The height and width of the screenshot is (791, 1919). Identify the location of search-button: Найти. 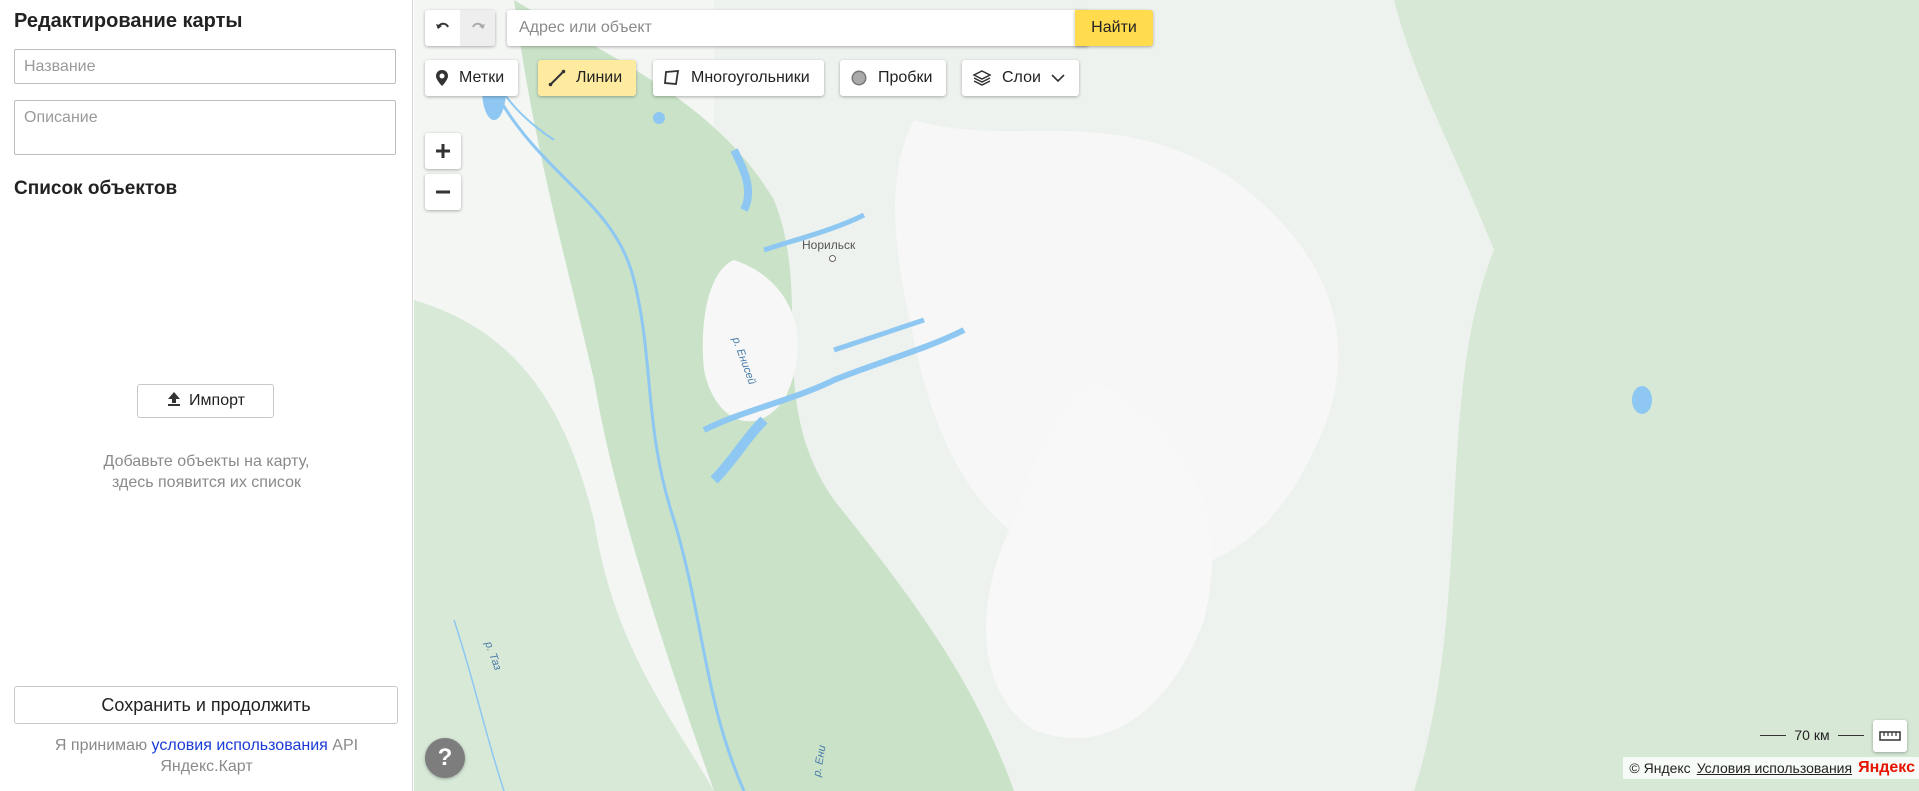
(1114, 28).